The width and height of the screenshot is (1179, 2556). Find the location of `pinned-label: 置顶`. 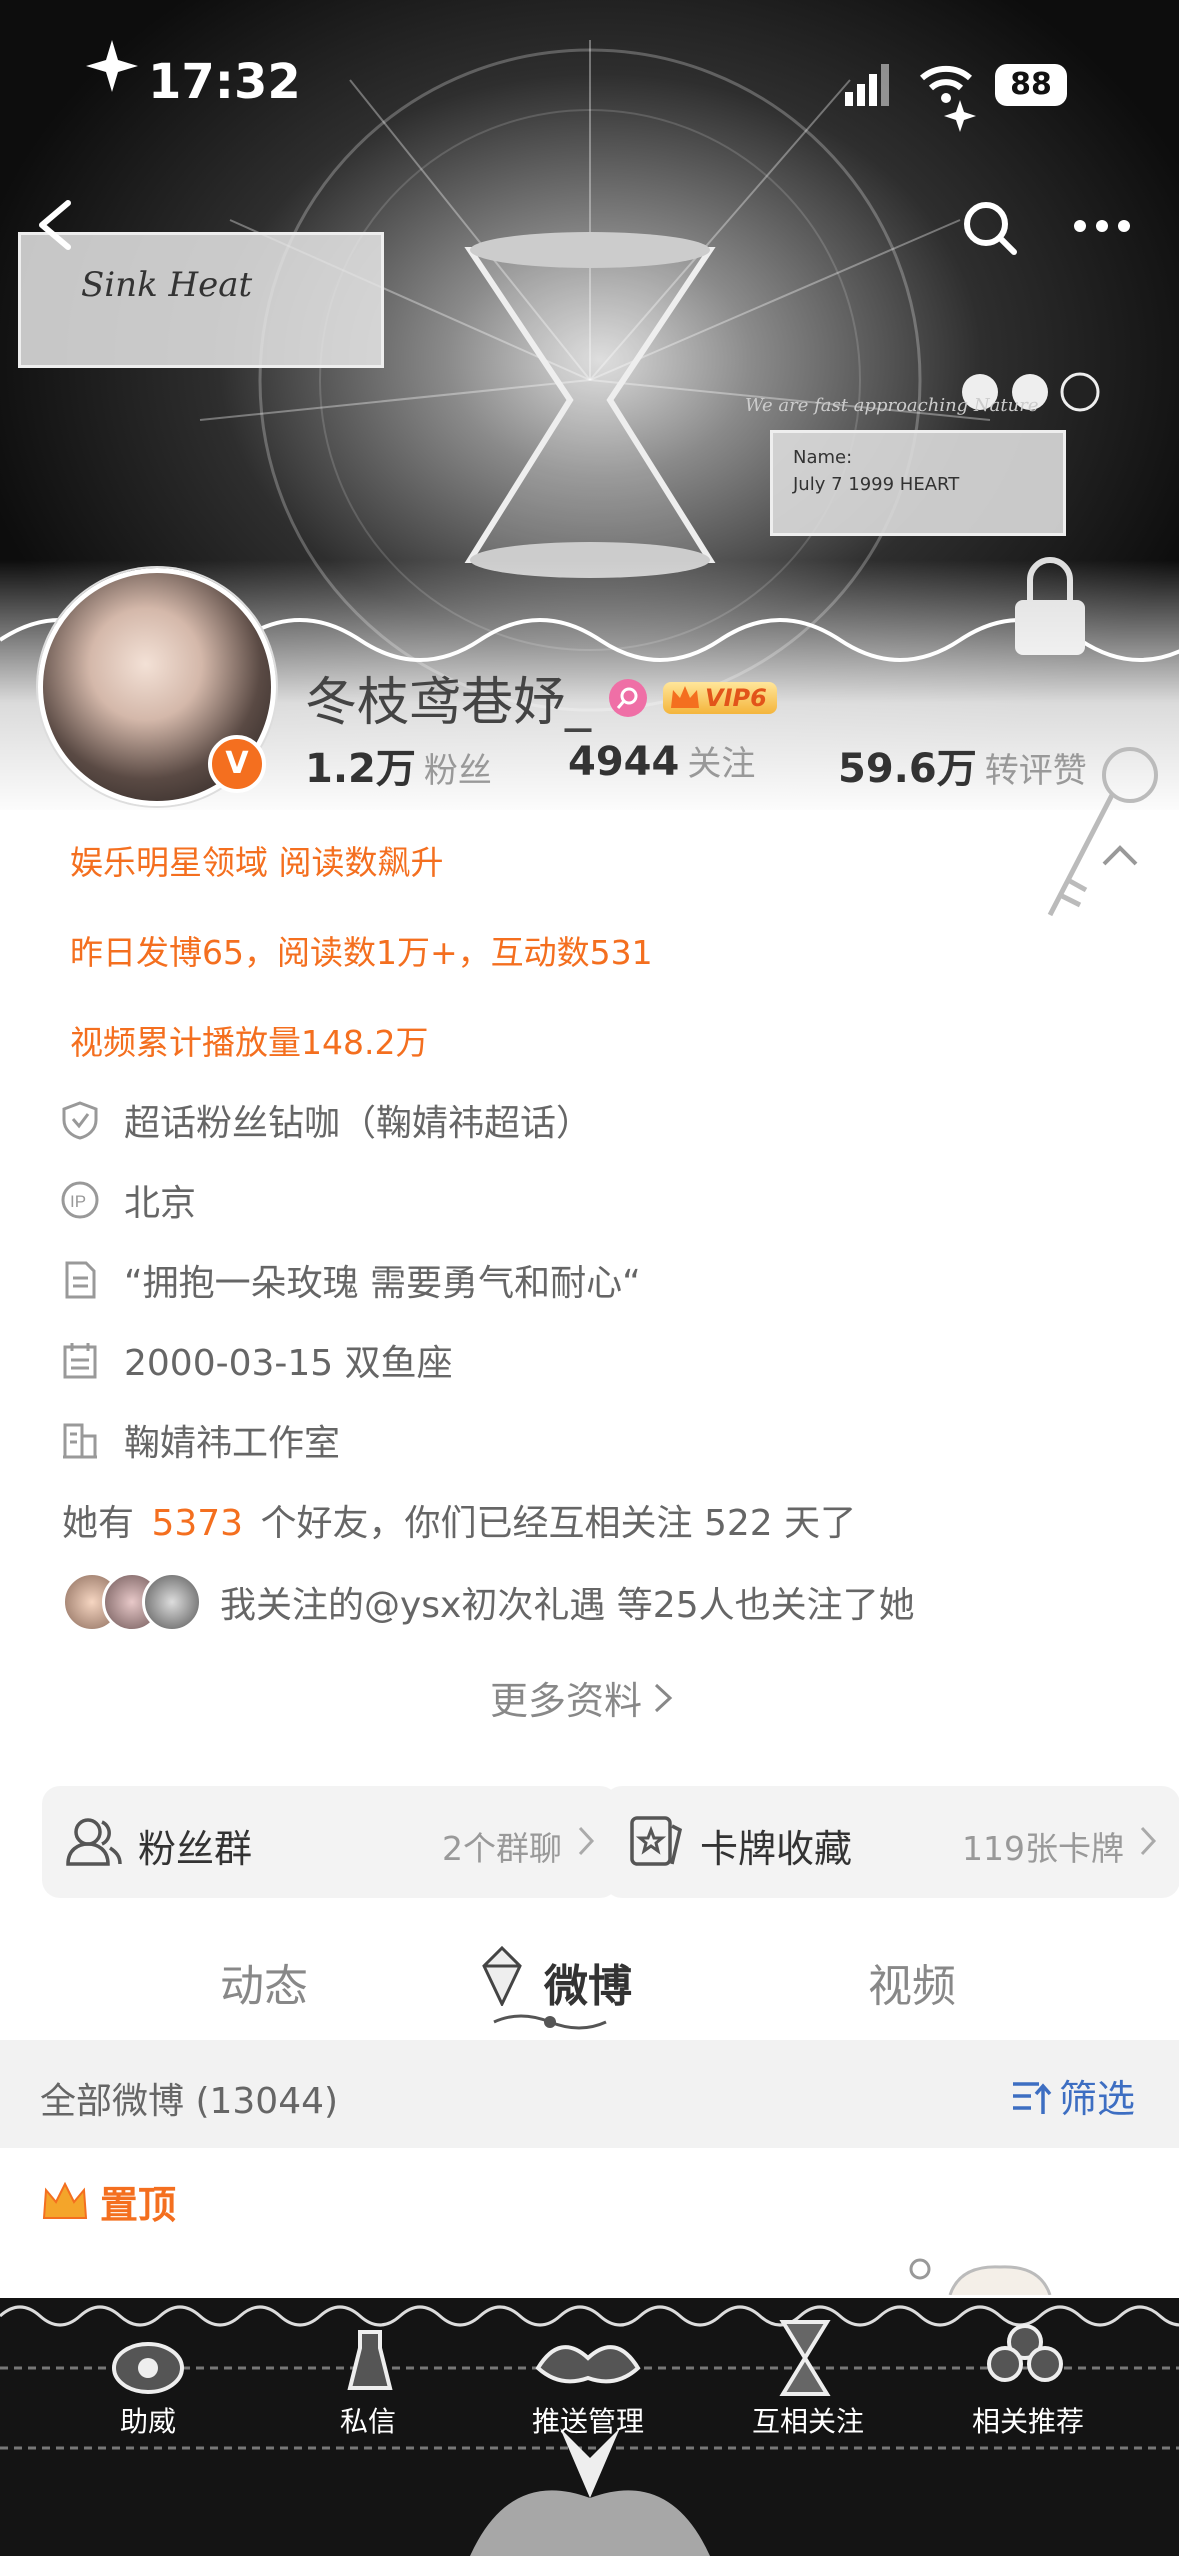

pinned-label: 置顶 is located at coordinates (108, 2201).